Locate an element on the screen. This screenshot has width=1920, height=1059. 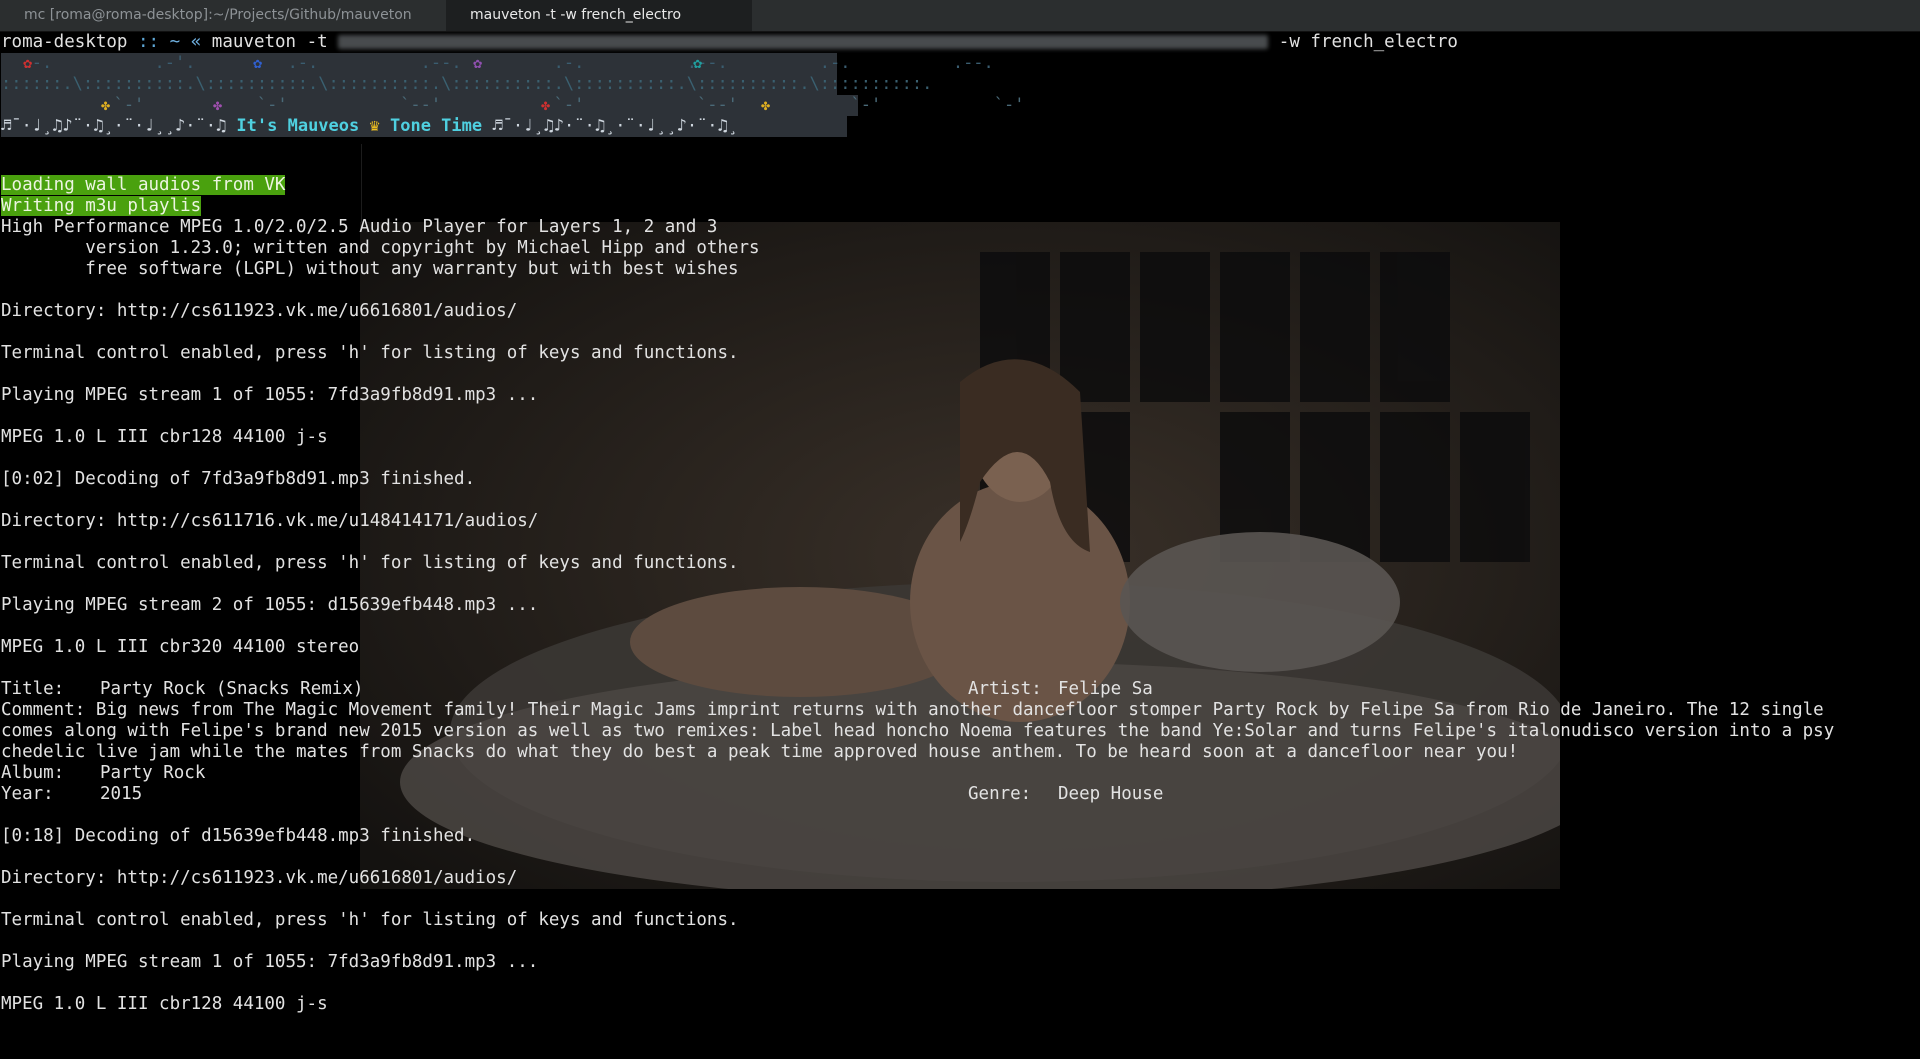
track-genre: Deep House is located at coordinates (1111, 794).